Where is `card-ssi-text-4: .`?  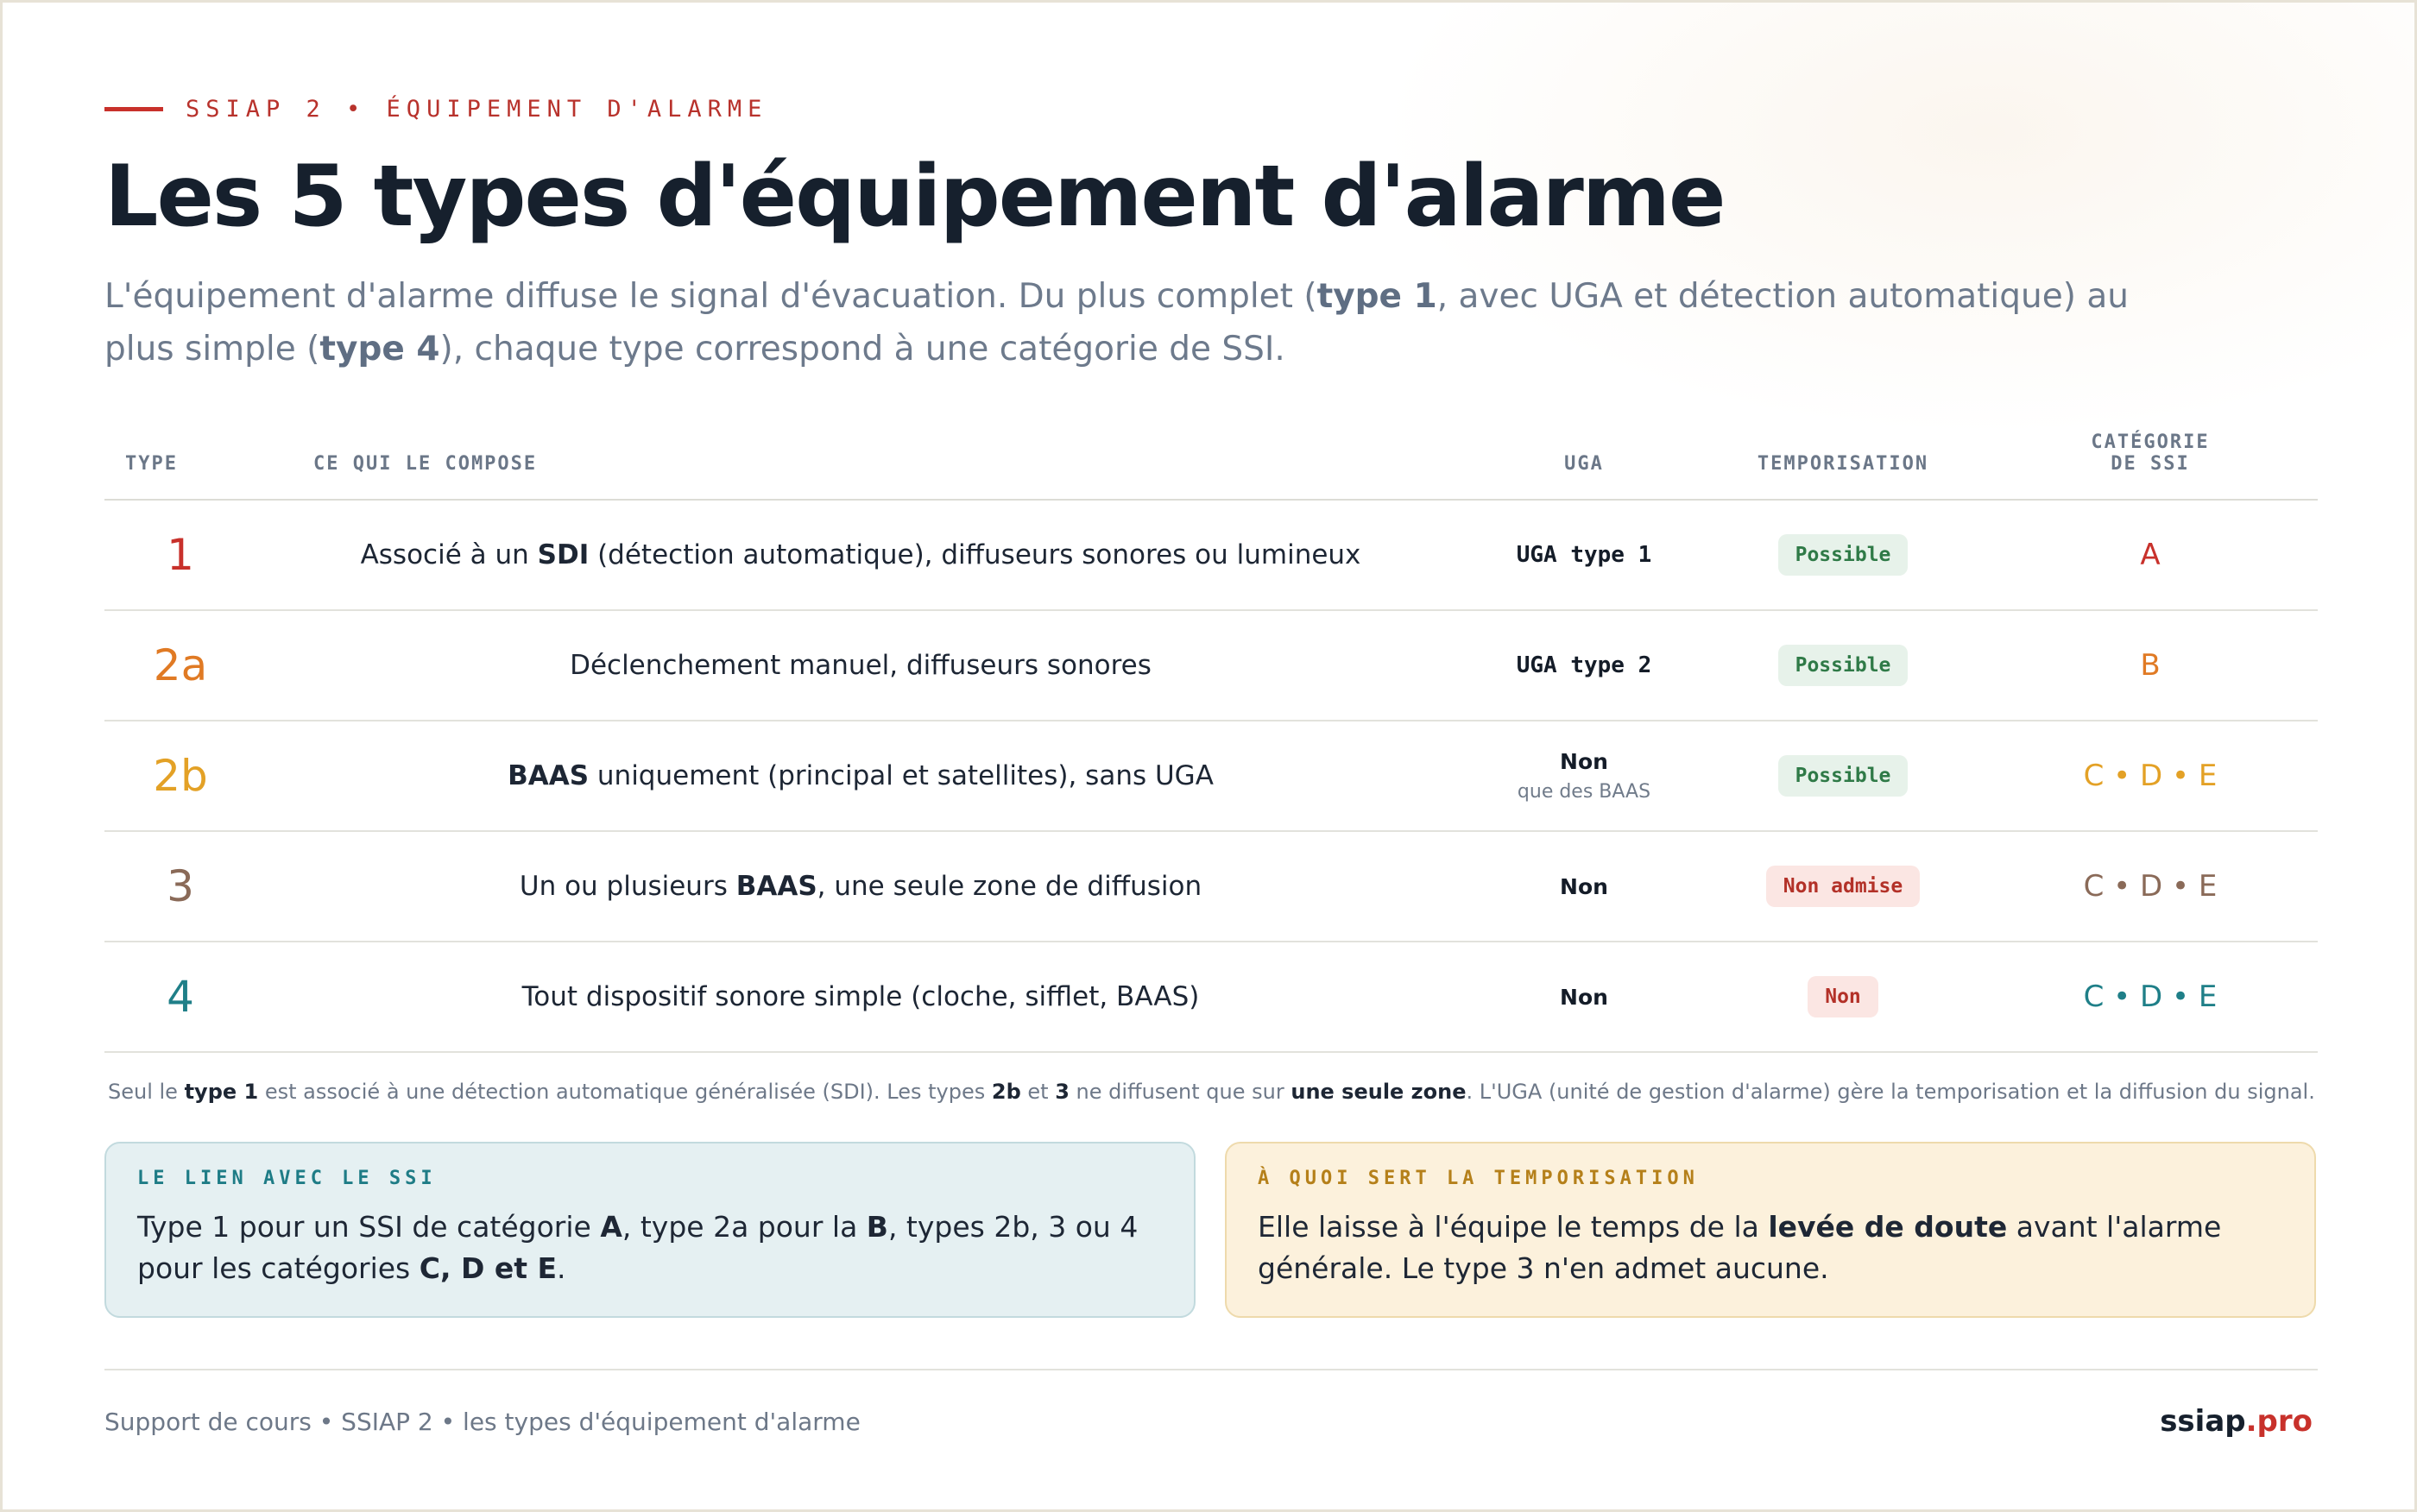
card-ssi-text-4: . is located at coordinates (561, 1268).